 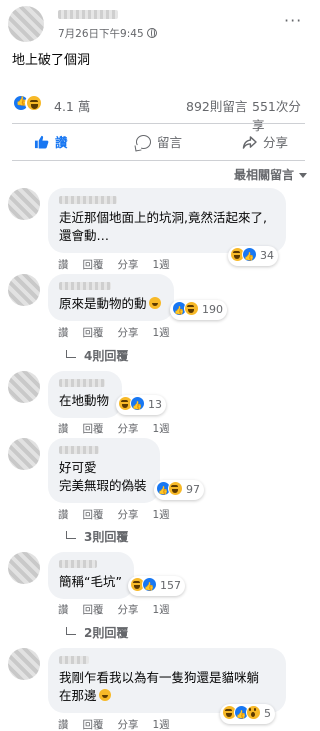 I want to click on reaction-count: 4.1 萬, so click(x=72, y=105).